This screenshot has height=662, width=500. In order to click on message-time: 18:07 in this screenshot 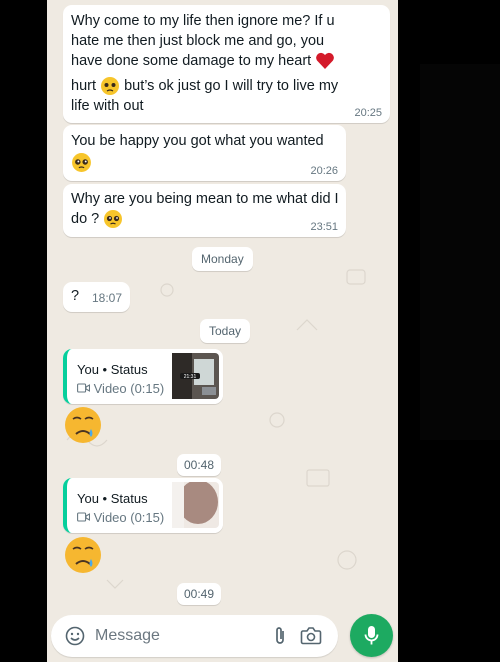, I will do `click(106, 298)`.